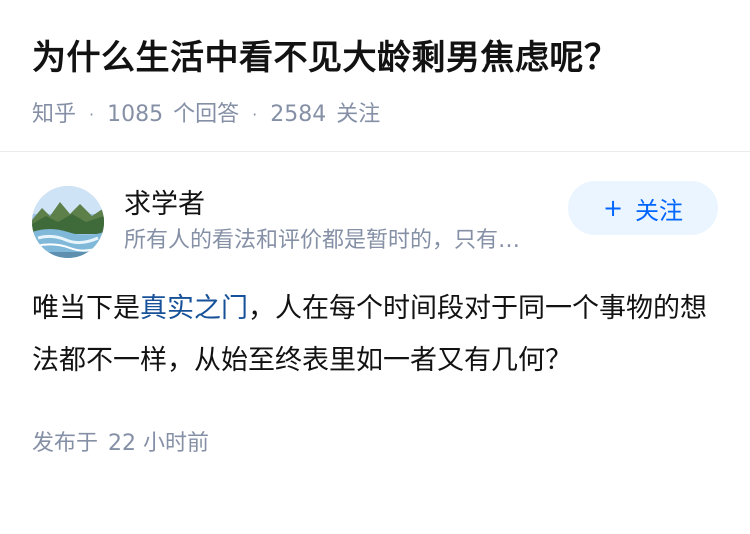 The width and height of the screenshot is (750, 534). I want to click on avatar-landscape-image, so click(68, 222).